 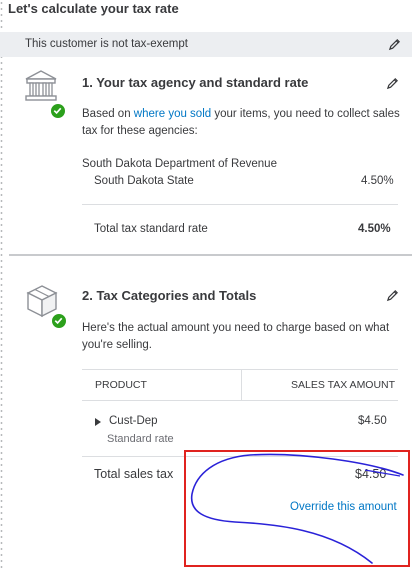 I want to click on page-title: Let's calculate your tax rate, so click(x=93, y=8).